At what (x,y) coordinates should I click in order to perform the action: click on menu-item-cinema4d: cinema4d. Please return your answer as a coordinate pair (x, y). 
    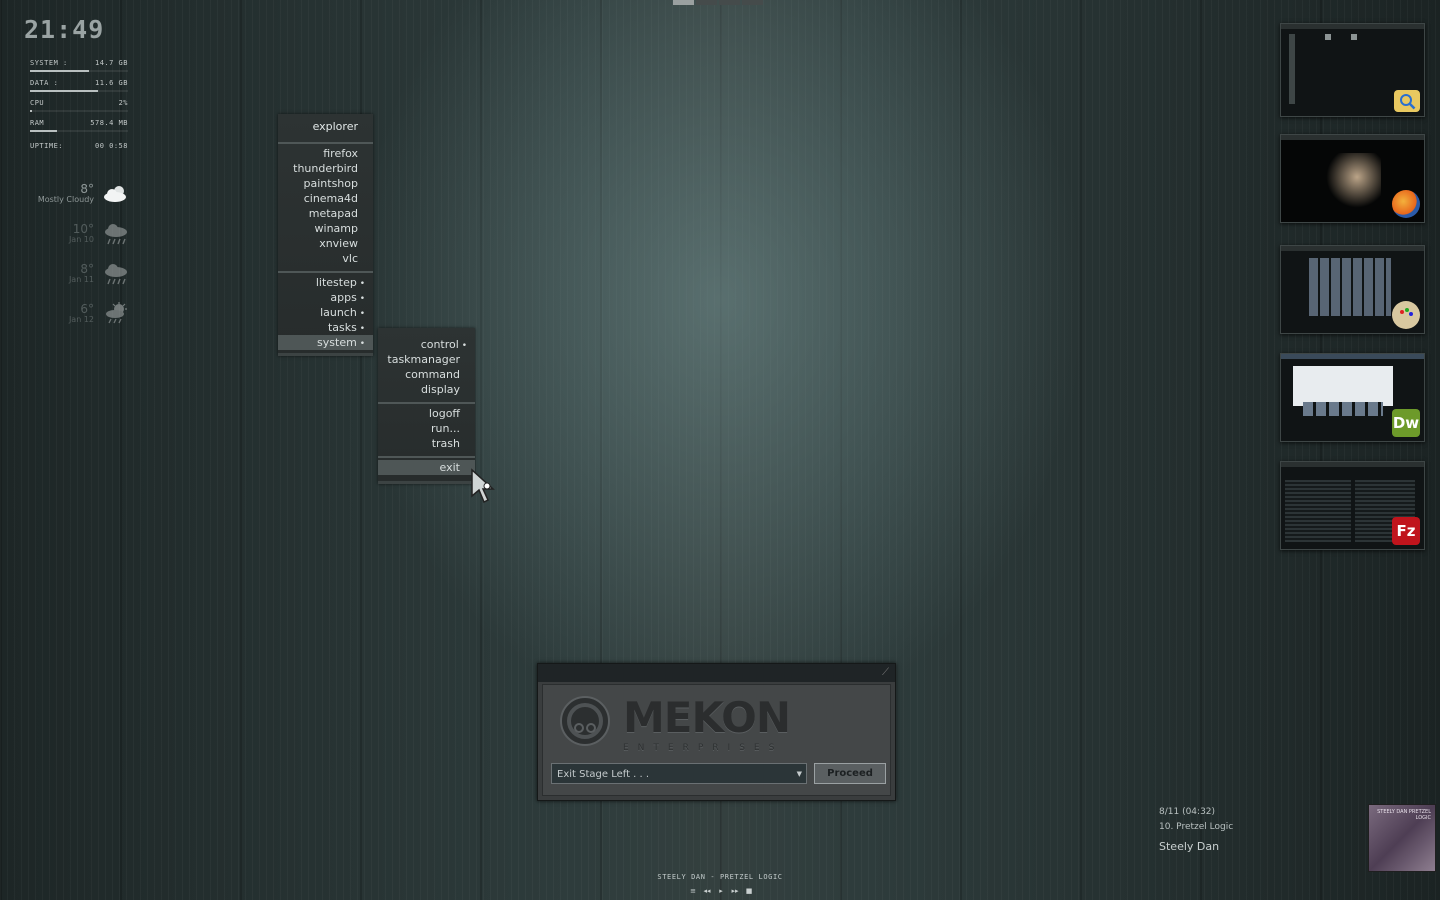
    Looking at the image, I should click on (325, 198).